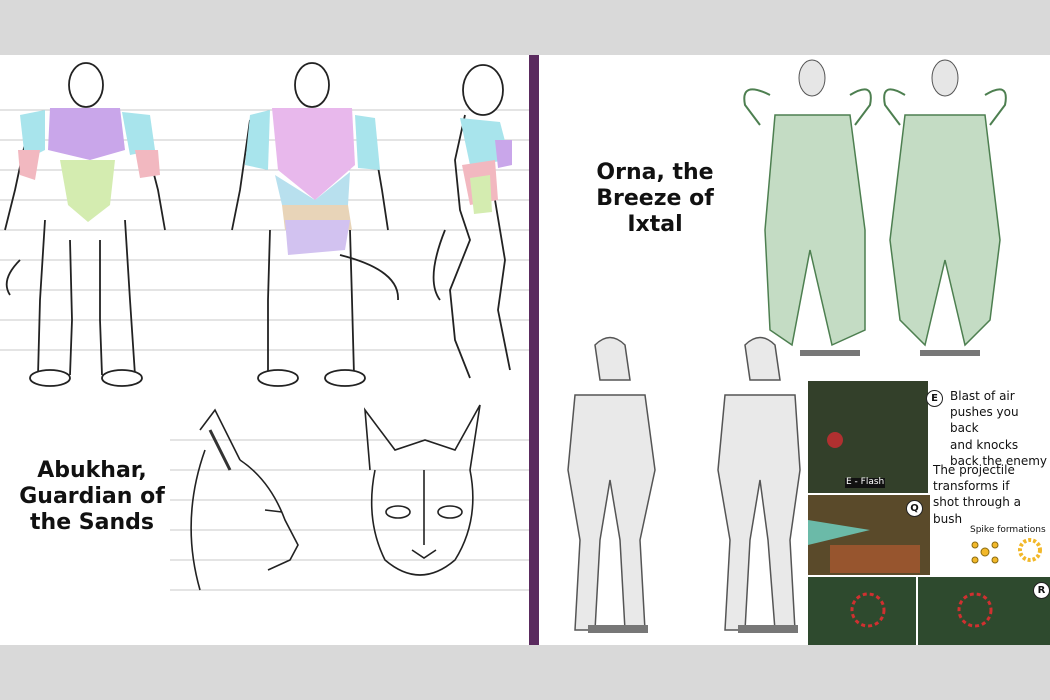 This screenshot has width=1050, height=700. Describe the element at coordinates (934, 398) in the screenshot. I see `ability-e-badge: E` at that location.